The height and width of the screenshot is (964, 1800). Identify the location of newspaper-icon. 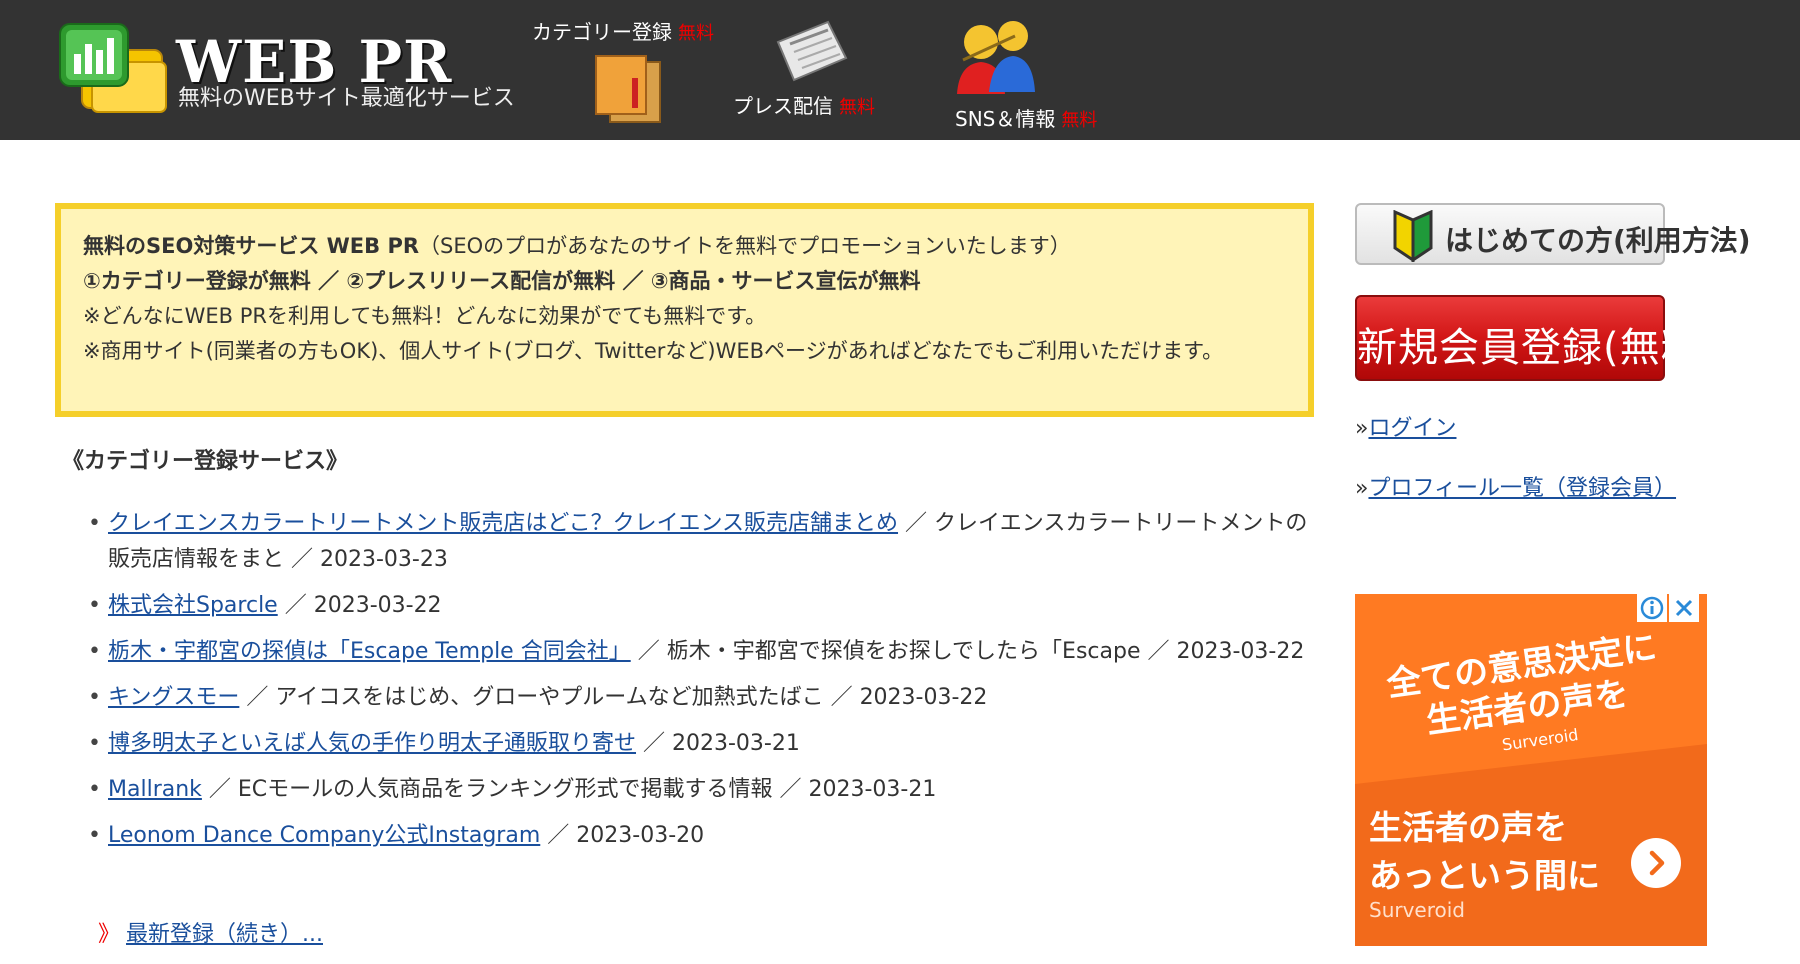
(811, 51).